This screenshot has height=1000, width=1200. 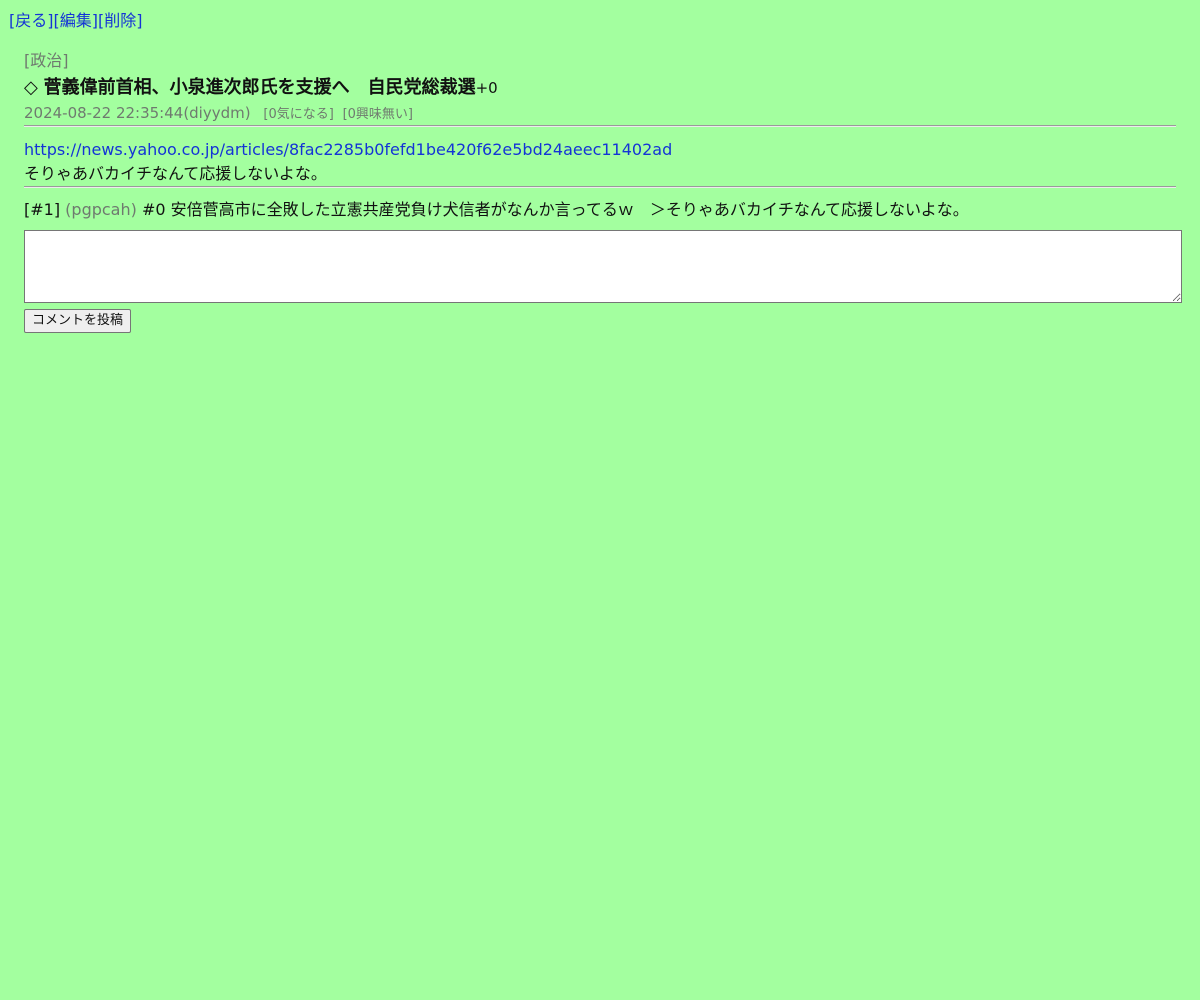 What do you see at coordinates (120, 20) in the screenshot?
I see `delete-link: [削除]` at bounding box center [120, 20].